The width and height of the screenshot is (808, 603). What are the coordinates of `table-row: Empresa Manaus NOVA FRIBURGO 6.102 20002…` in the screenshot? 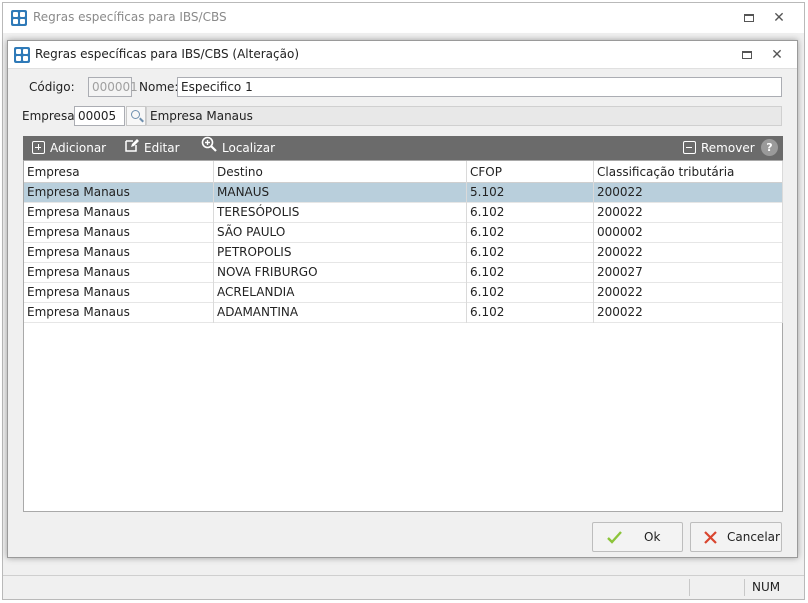 It's located at (403, 273).